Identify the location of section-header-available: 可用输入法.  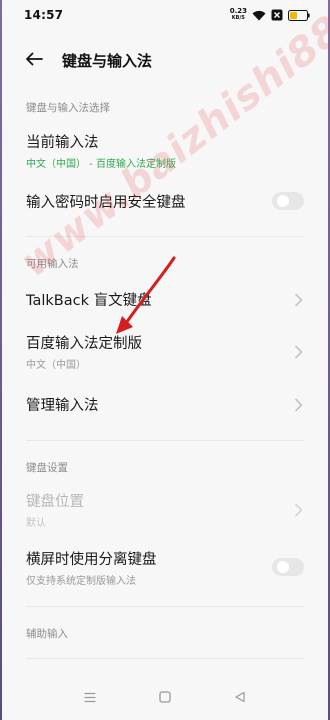
(52, 264).